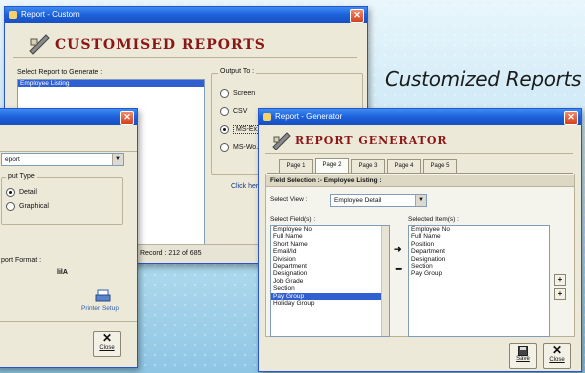  I want to click on output-type-option: Detail, so click(27, 193).